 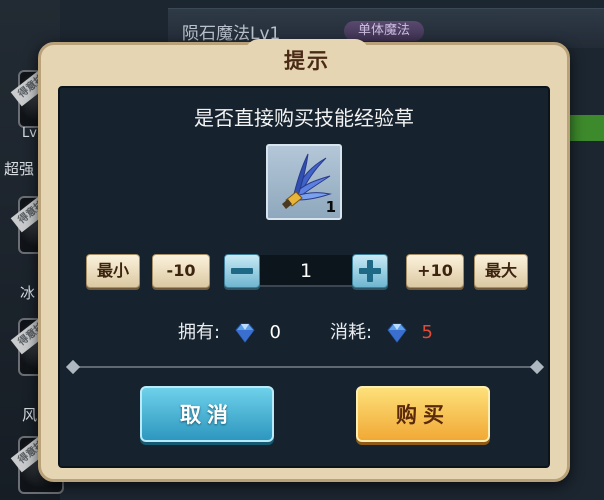 I want to click on item-slot: 1, so click(x=304, y=182).